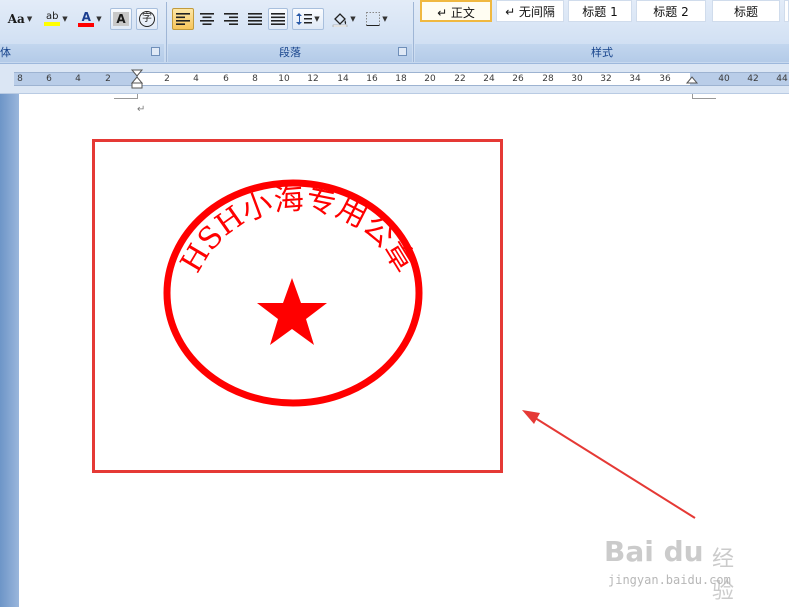 This screenshot has width=789, height=607. What do you see at coordinates (669, 580) in the screenshot?
I see `baidu-url: jingyan.baidu.com` at bounding box center [669, 580].